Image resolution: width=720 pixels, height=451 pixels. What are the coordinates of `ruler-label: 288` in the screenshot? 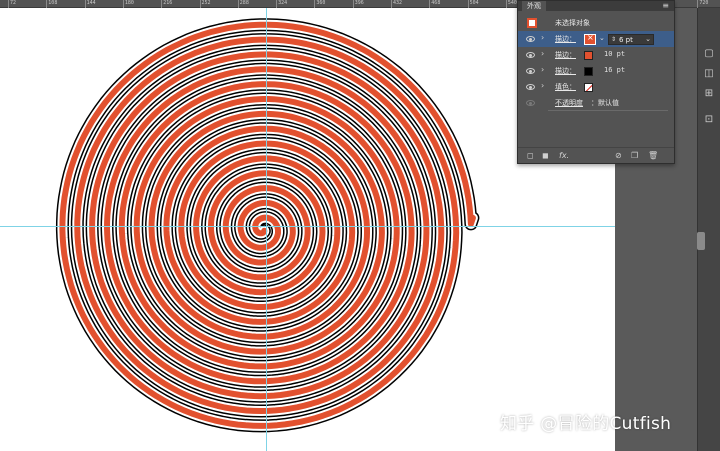 It's located at (244, 3).